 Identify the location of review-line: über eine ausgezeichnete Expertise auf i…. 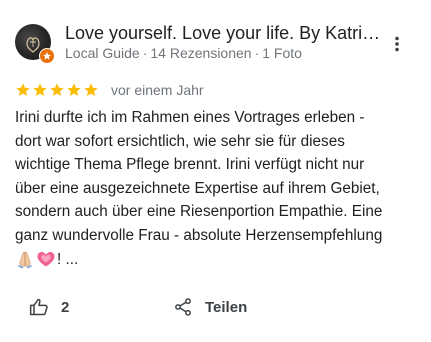
(197, 188).